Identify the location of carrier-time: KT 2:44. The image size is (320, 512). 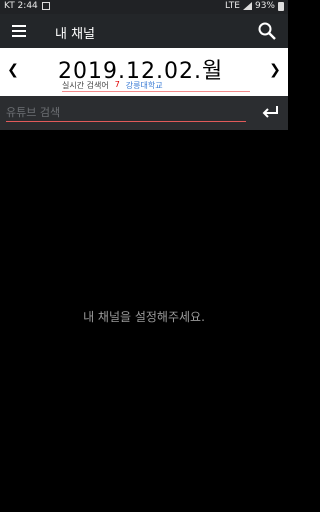
(21, 6).